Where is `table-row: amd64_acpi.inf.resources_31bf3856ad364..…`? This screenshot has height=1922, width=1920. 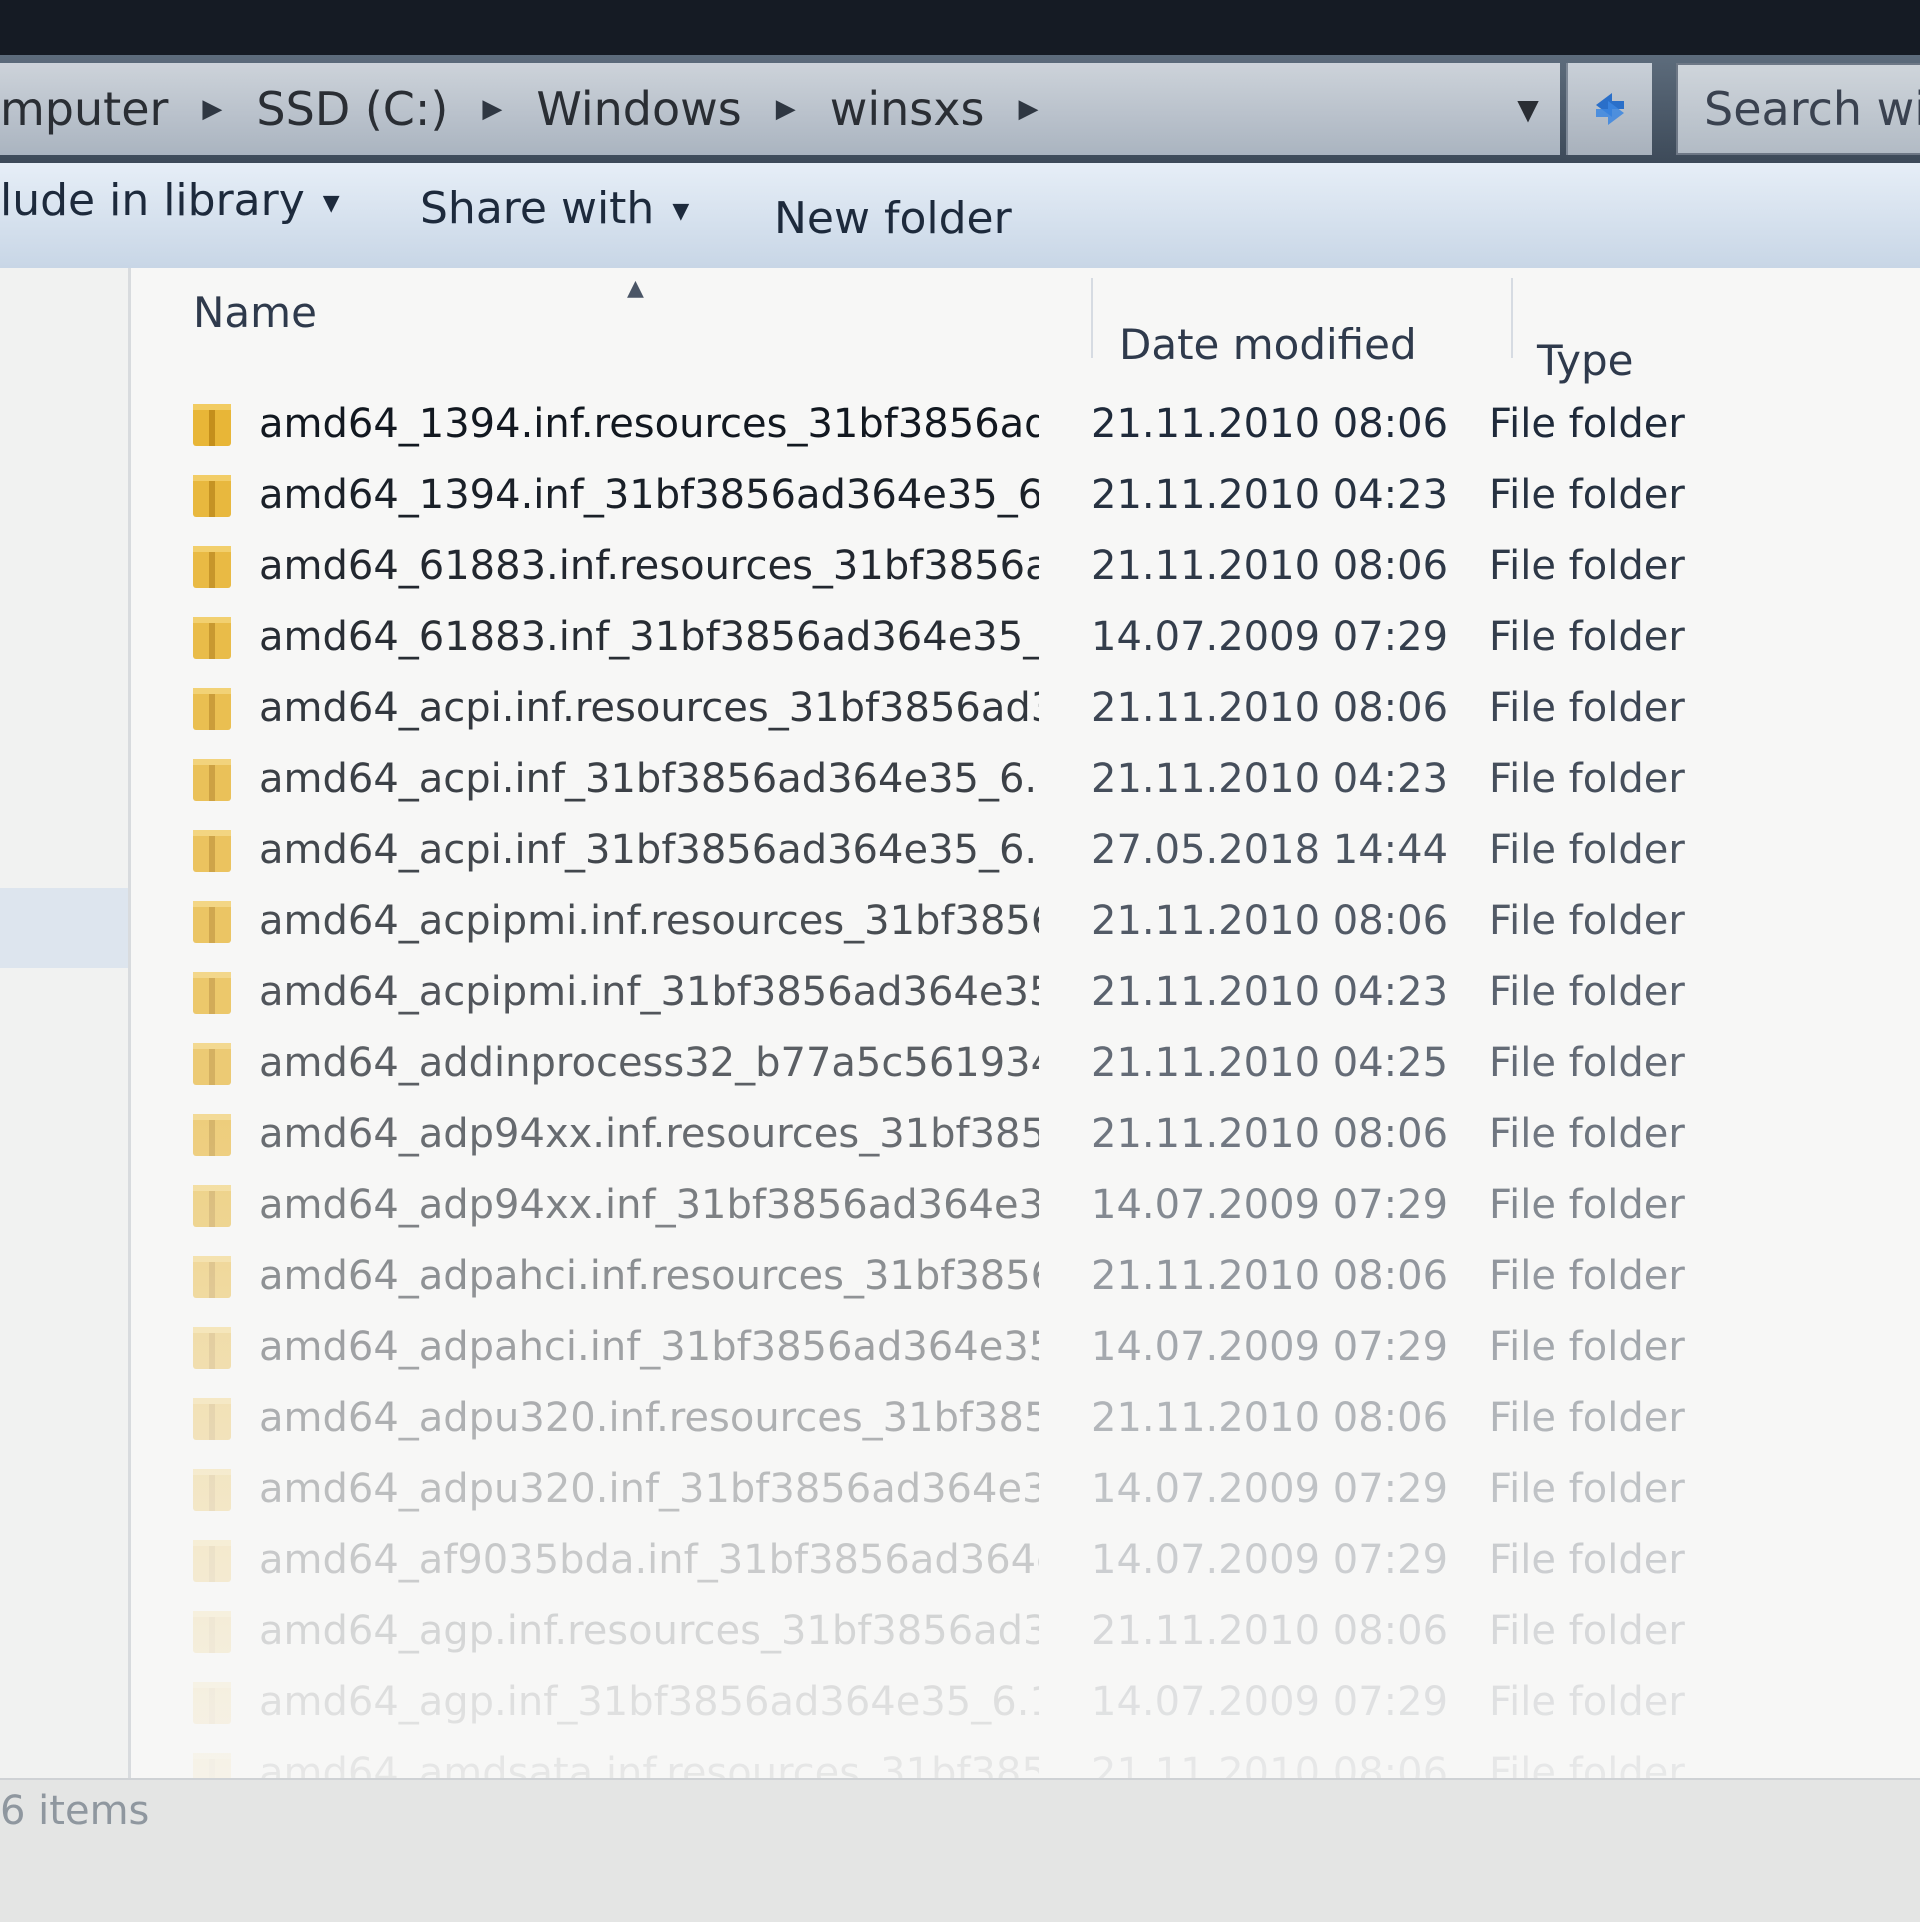 table-row: amd64_acpi.inf.resources_31bf3856ad364..… is located at coordinates (1051, 707).